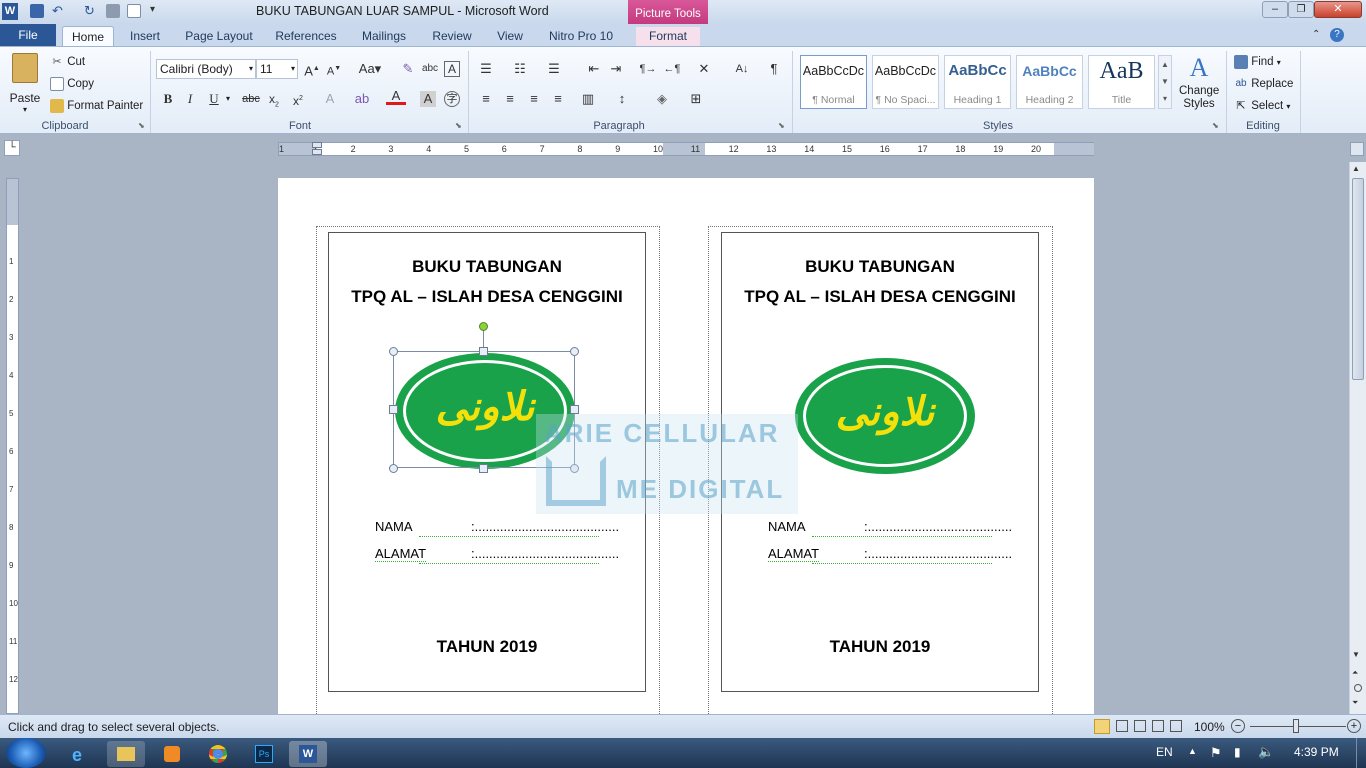  Describe the element at coordinates (1199, 83) in the screenshot. I see `change-styles-button: A Change Styles` at that location.